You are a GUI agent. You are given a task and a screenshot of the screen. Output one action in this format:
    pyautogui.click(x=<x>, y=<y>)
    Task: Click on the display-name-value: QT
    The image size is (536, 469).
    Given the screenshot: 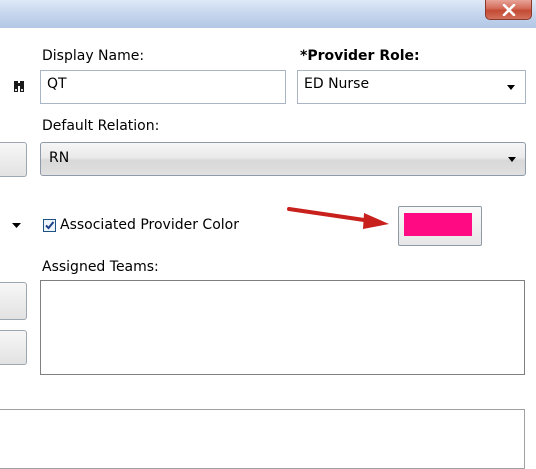 What is the action you would take?
    pyautogui.click(x=57, y=84)
    